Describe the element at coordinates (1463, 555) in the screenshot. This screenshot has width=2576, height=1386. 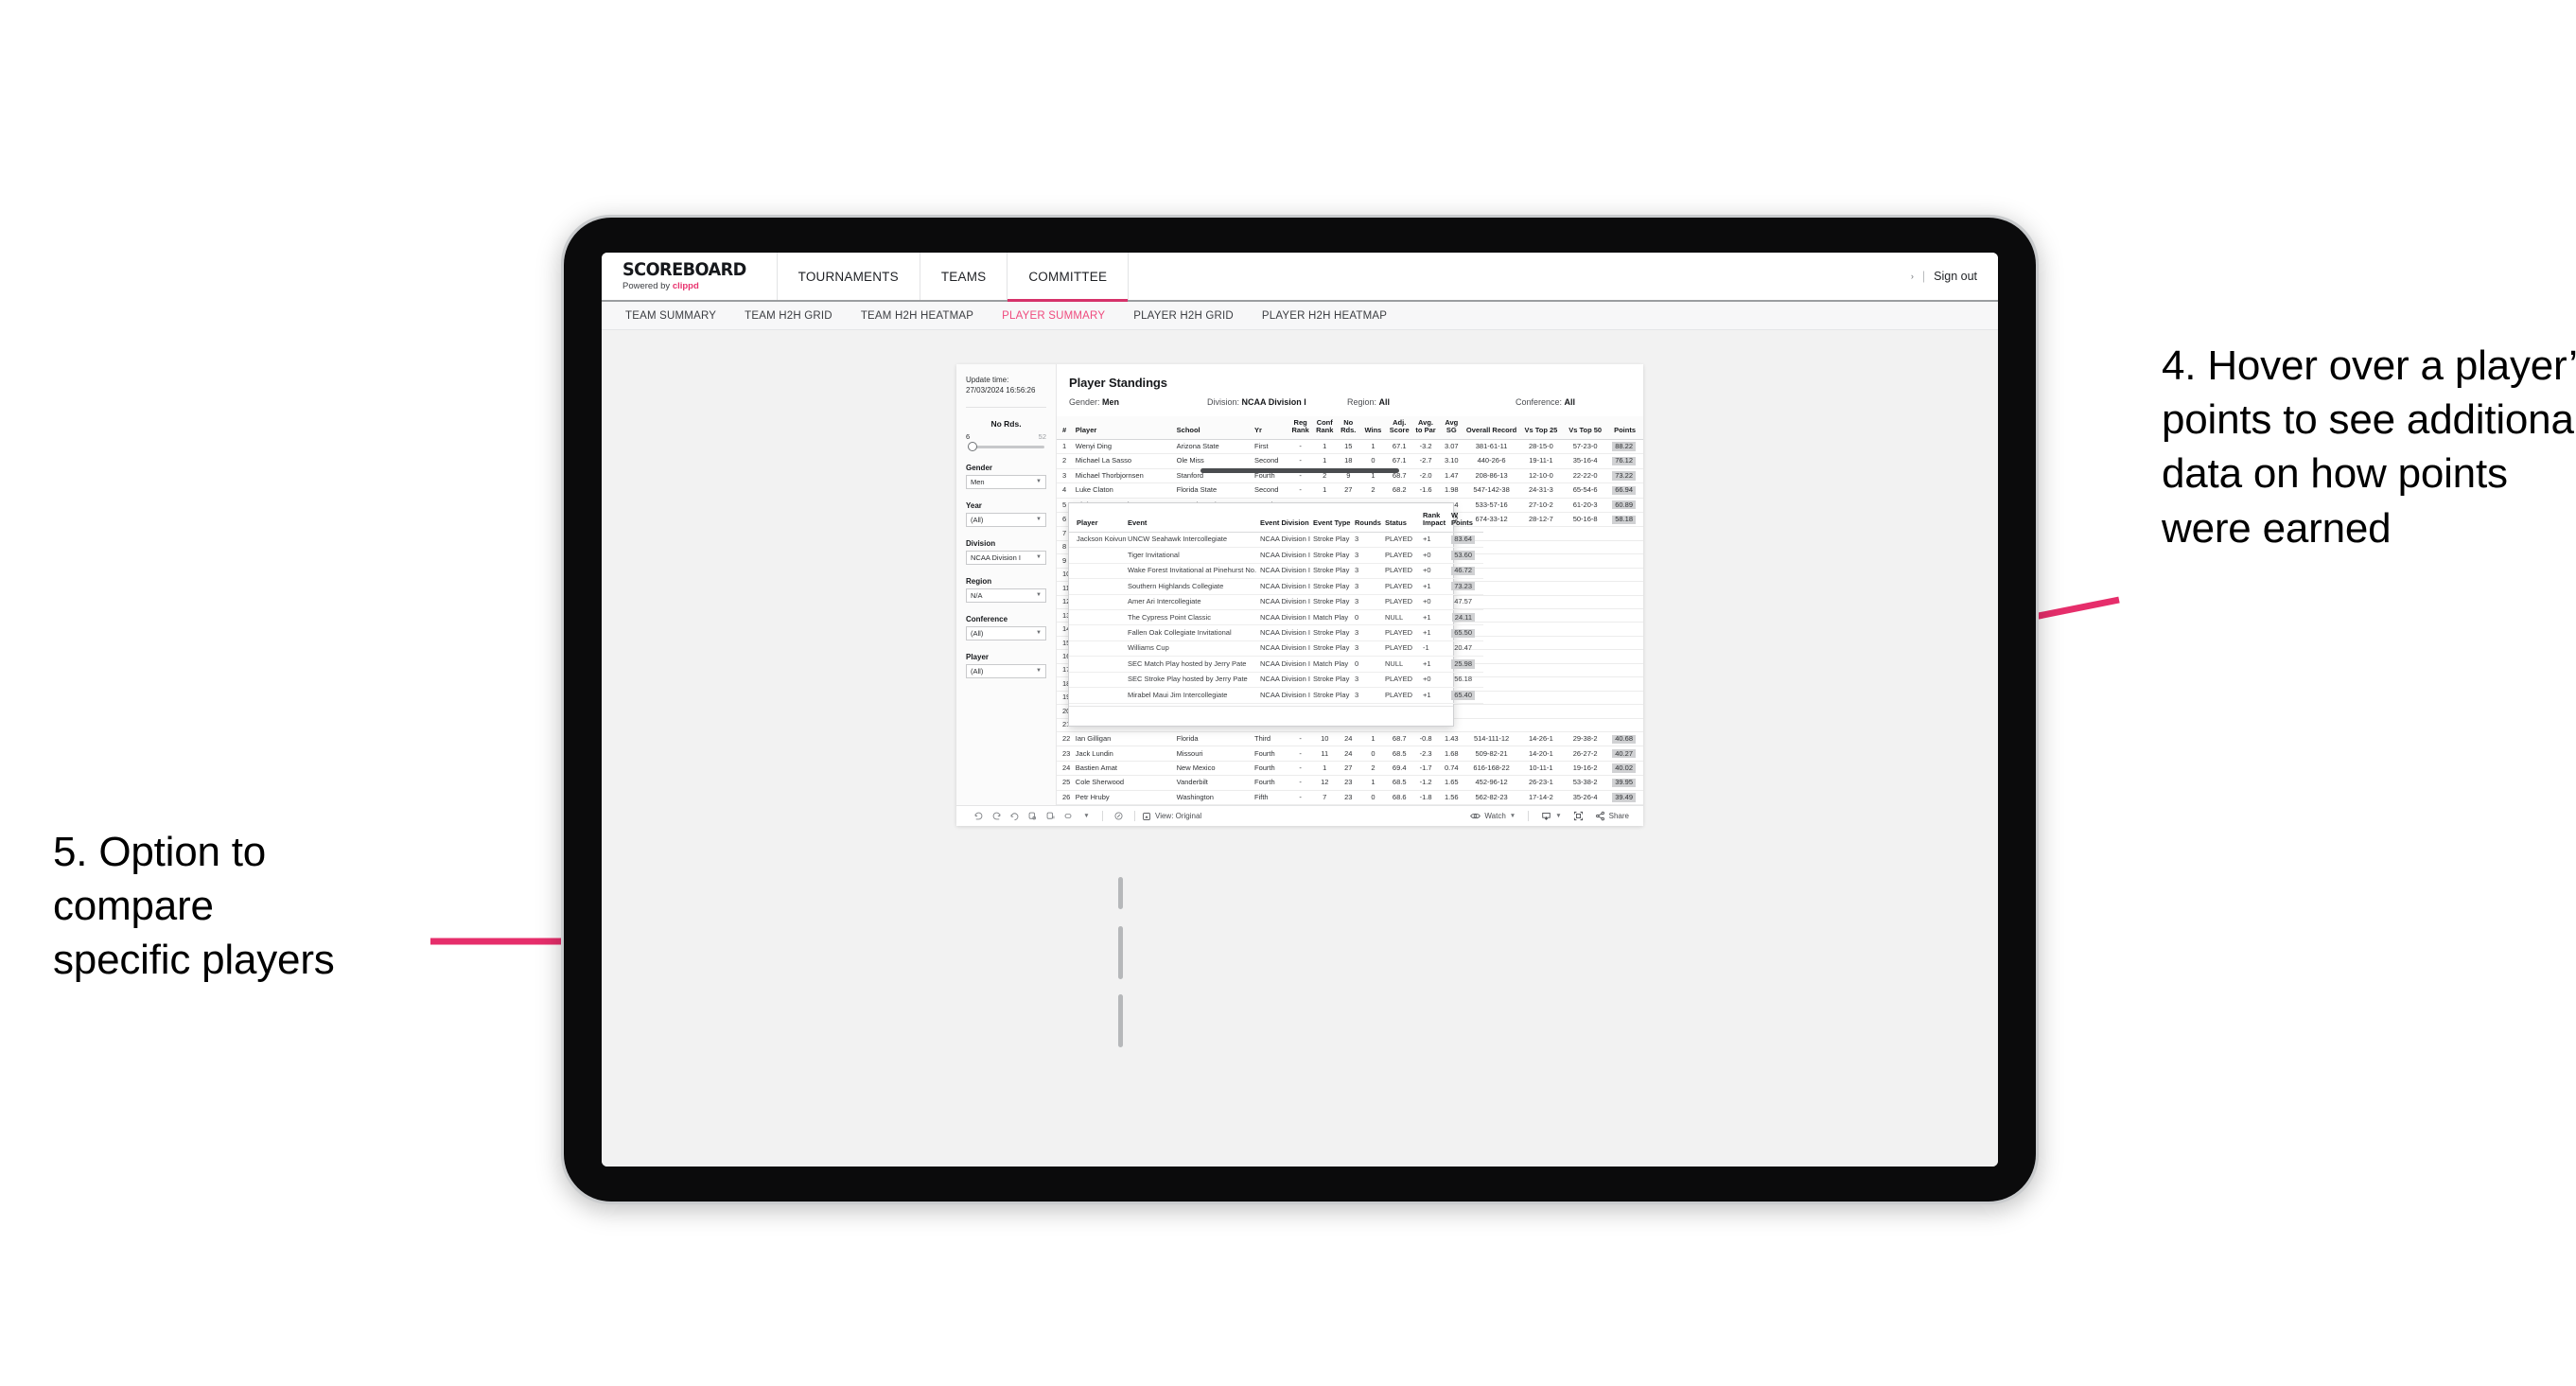
I see `tip-w-points-value: 53.60` at that location.